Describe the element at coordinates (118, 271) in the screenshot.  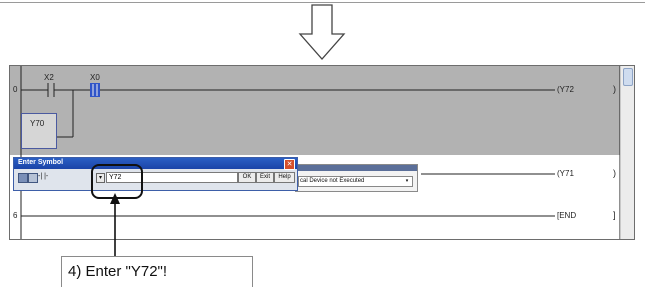
I see `callout-text: 4) Enter "Y72"!` at that location.